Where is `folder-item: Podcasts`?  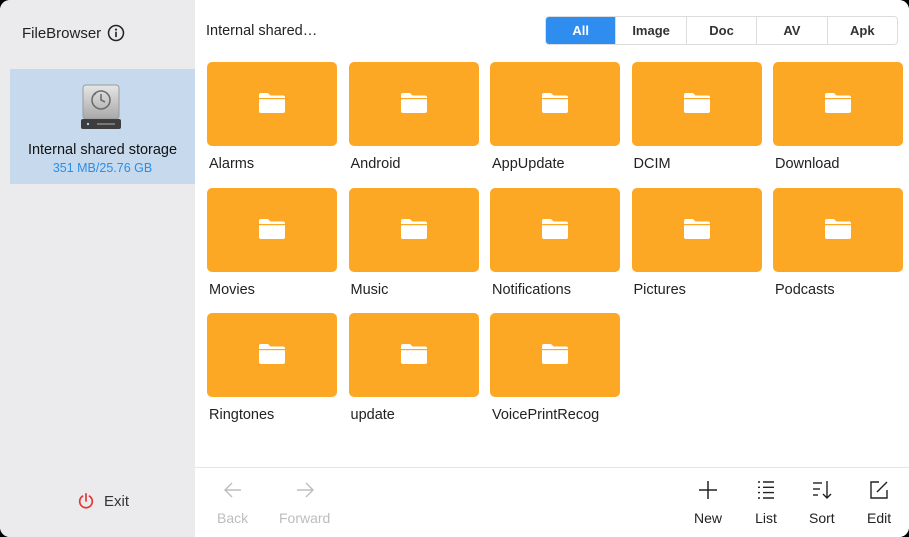
folder-item: Podcasts is located at coordinates (838, 247).